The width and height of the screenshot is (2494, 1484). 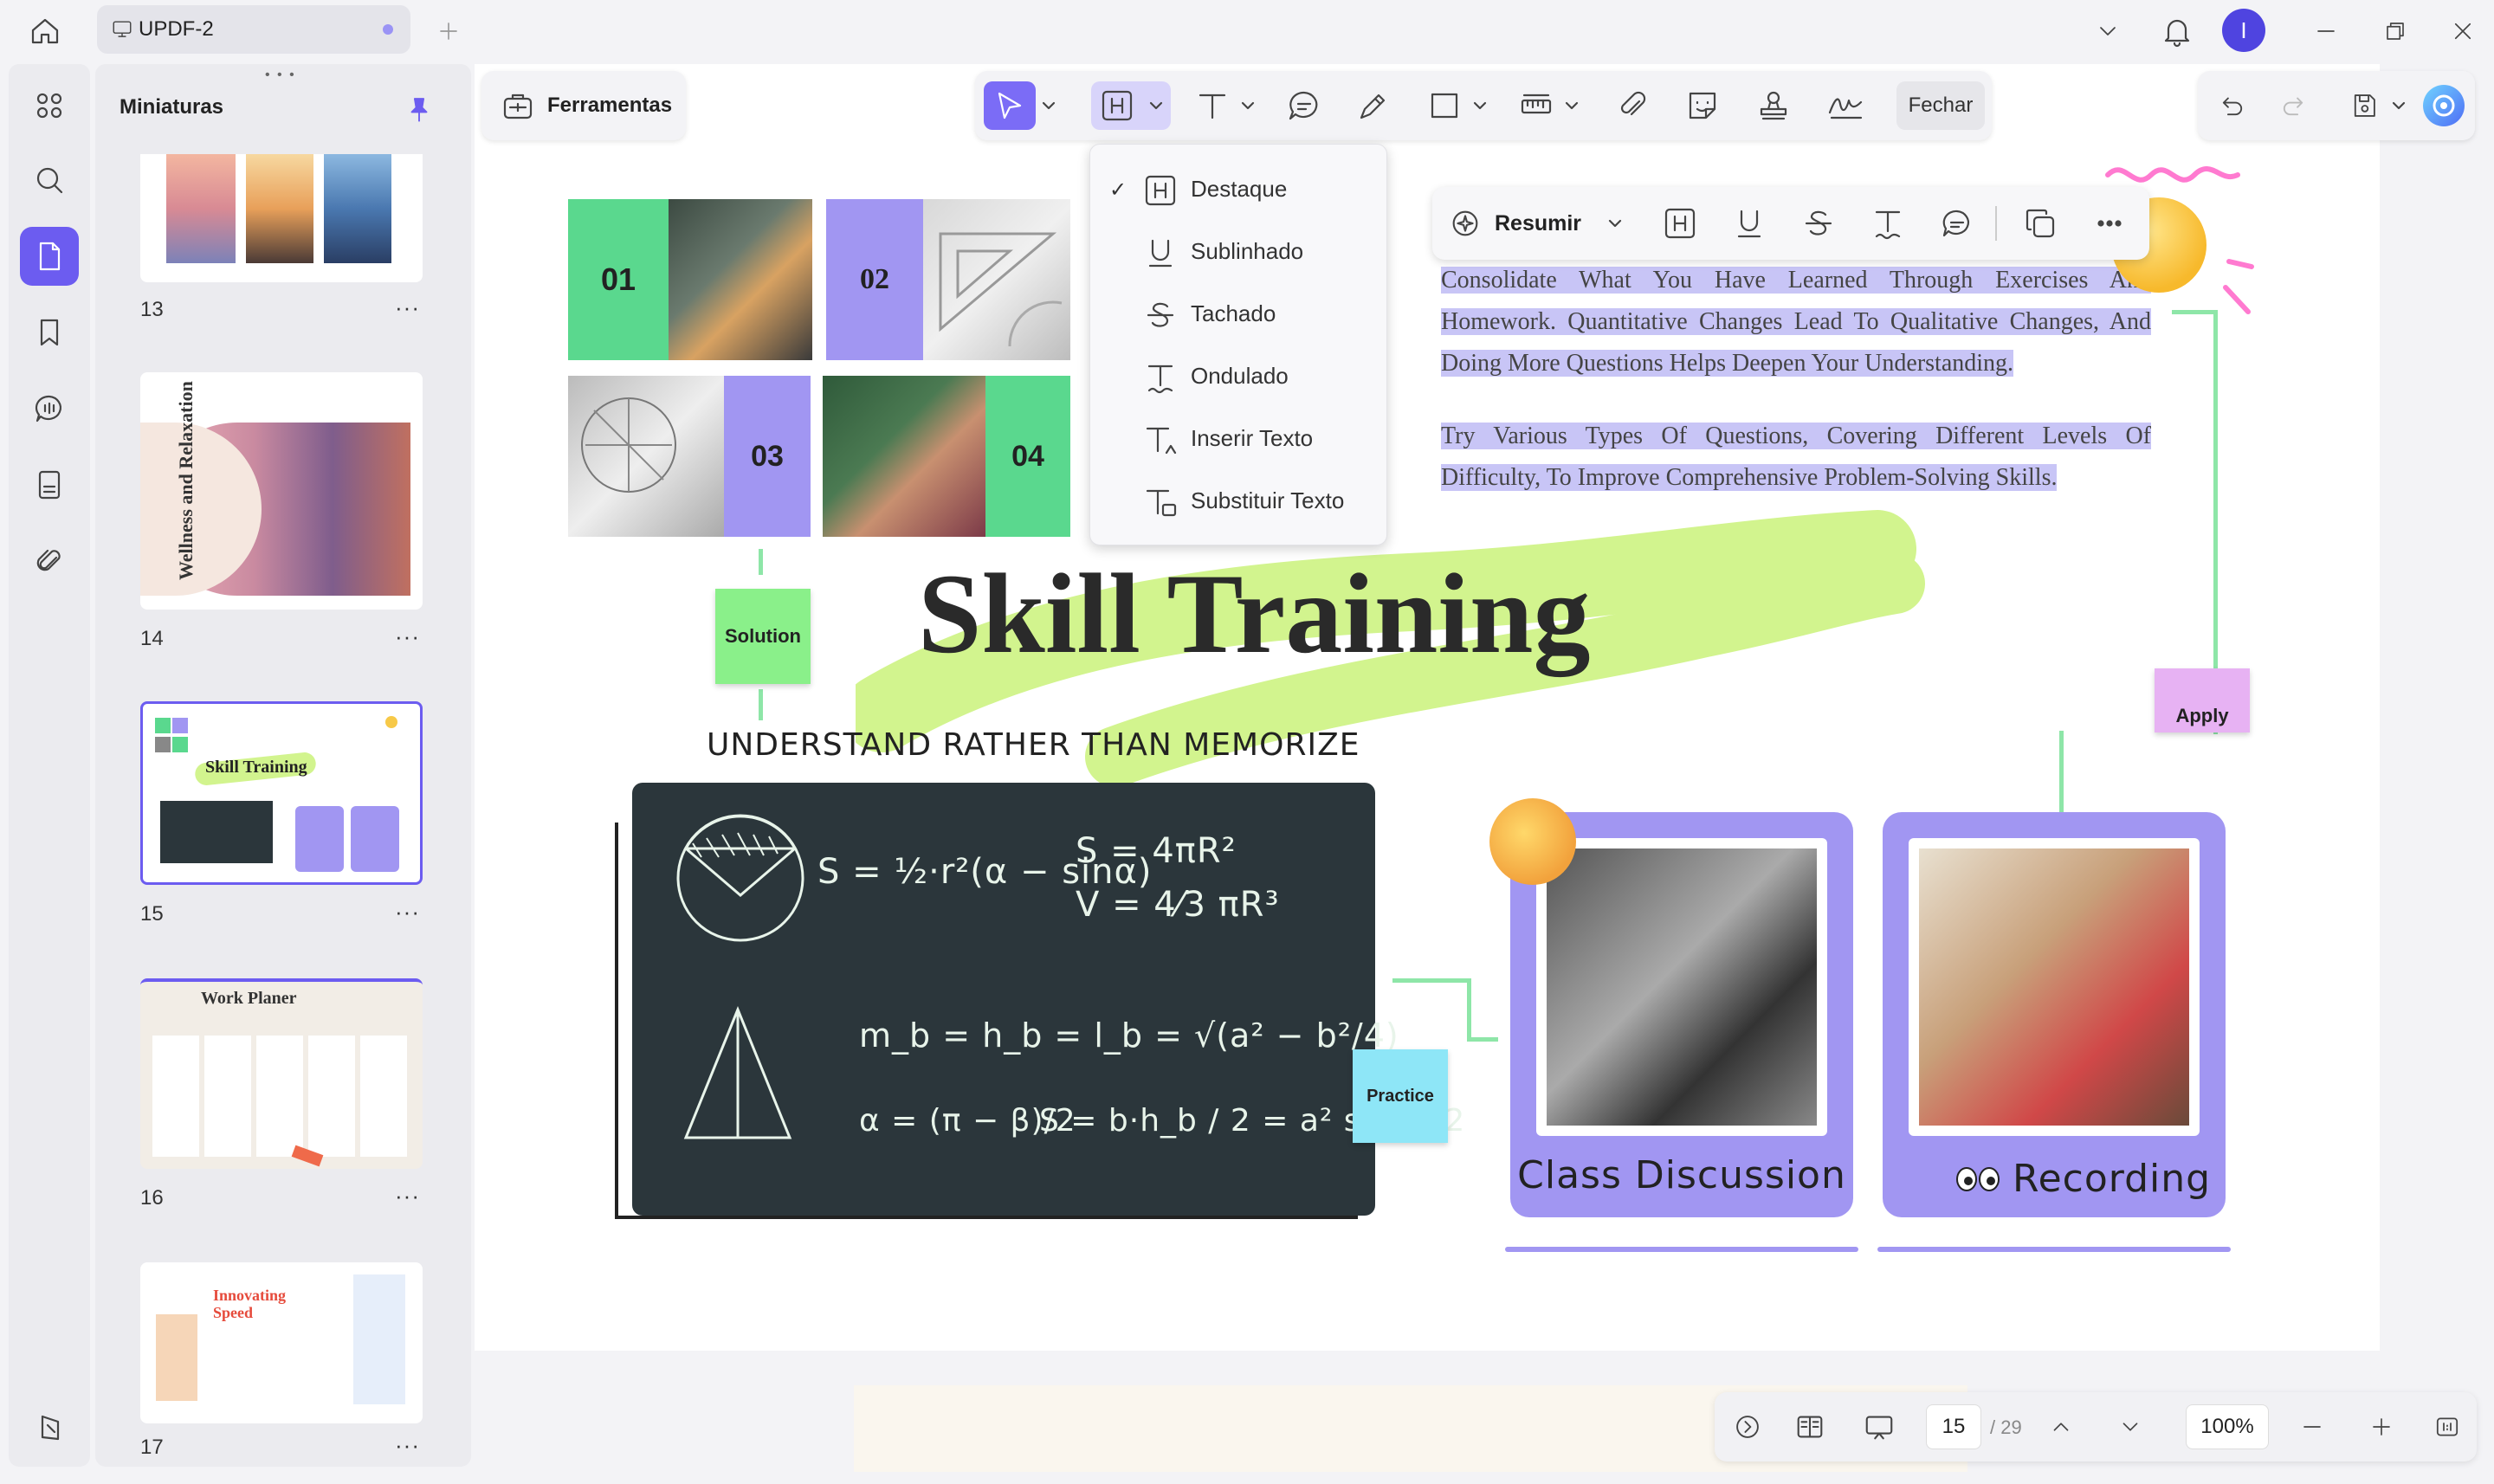 What do you see at coordinates (1212, 105) in the screenshot?
I see `text-tool-icon` at bounding box center [1212, 105].